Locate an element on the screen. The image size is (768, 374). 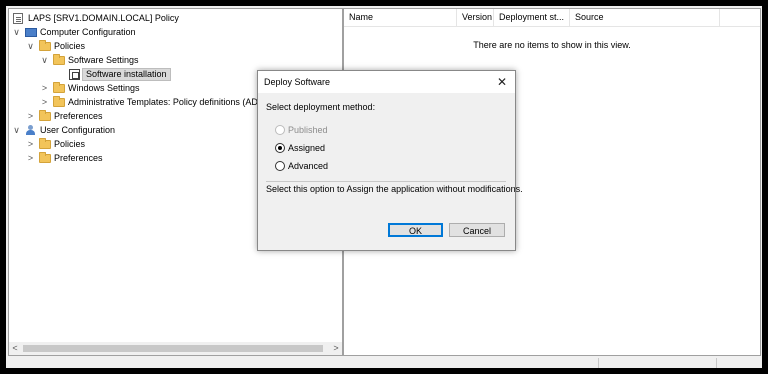
radio-label: Advanced is located at coordinates (308, 166).